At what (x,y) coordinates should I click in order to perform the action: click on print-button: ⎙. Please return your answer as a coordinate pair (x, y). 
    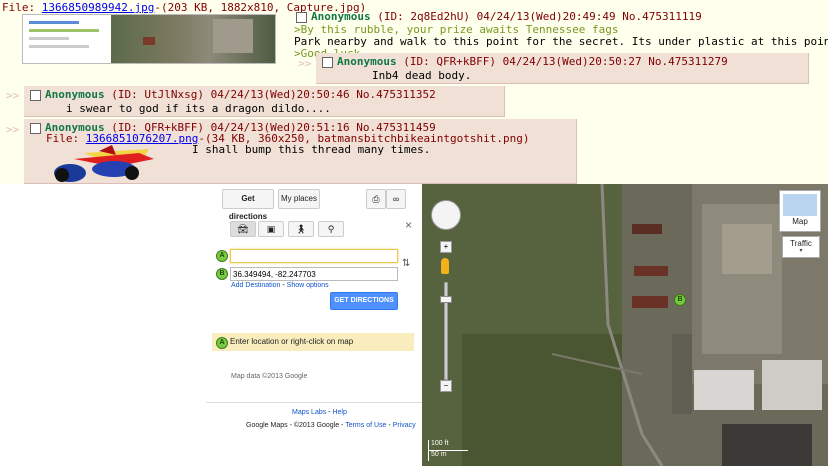
    Looking at the image, I should click on (376, 199).